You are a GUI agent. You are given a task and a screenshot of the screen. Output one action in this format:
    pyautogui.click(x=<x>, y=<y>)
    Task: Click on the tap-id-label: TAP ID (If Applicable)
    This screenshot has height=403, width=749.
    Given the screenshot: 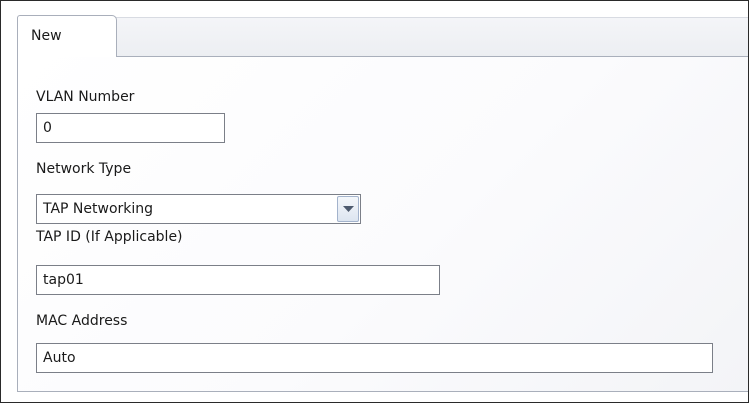 What is the action you would take?
    pyautogui.click(x=109, y=237)
    